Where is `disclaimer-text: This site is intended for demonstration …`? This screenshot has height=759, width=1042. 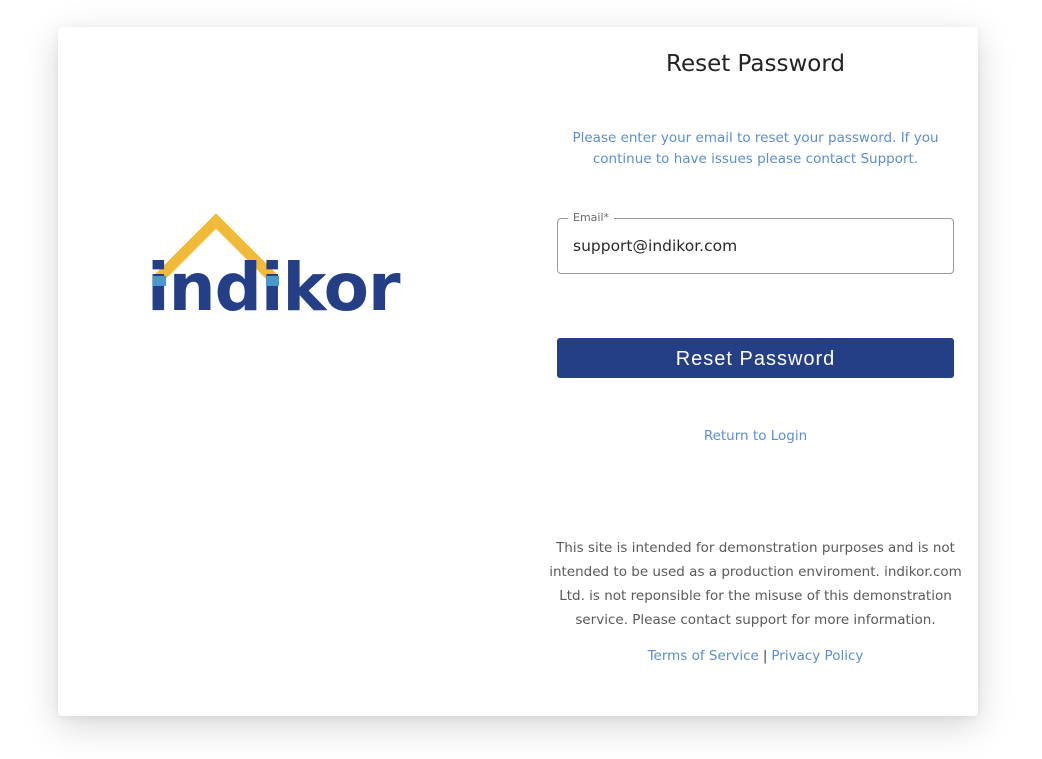
disclaimer-text: This site is intended for demonstration … is located at coordinates (755, 584).